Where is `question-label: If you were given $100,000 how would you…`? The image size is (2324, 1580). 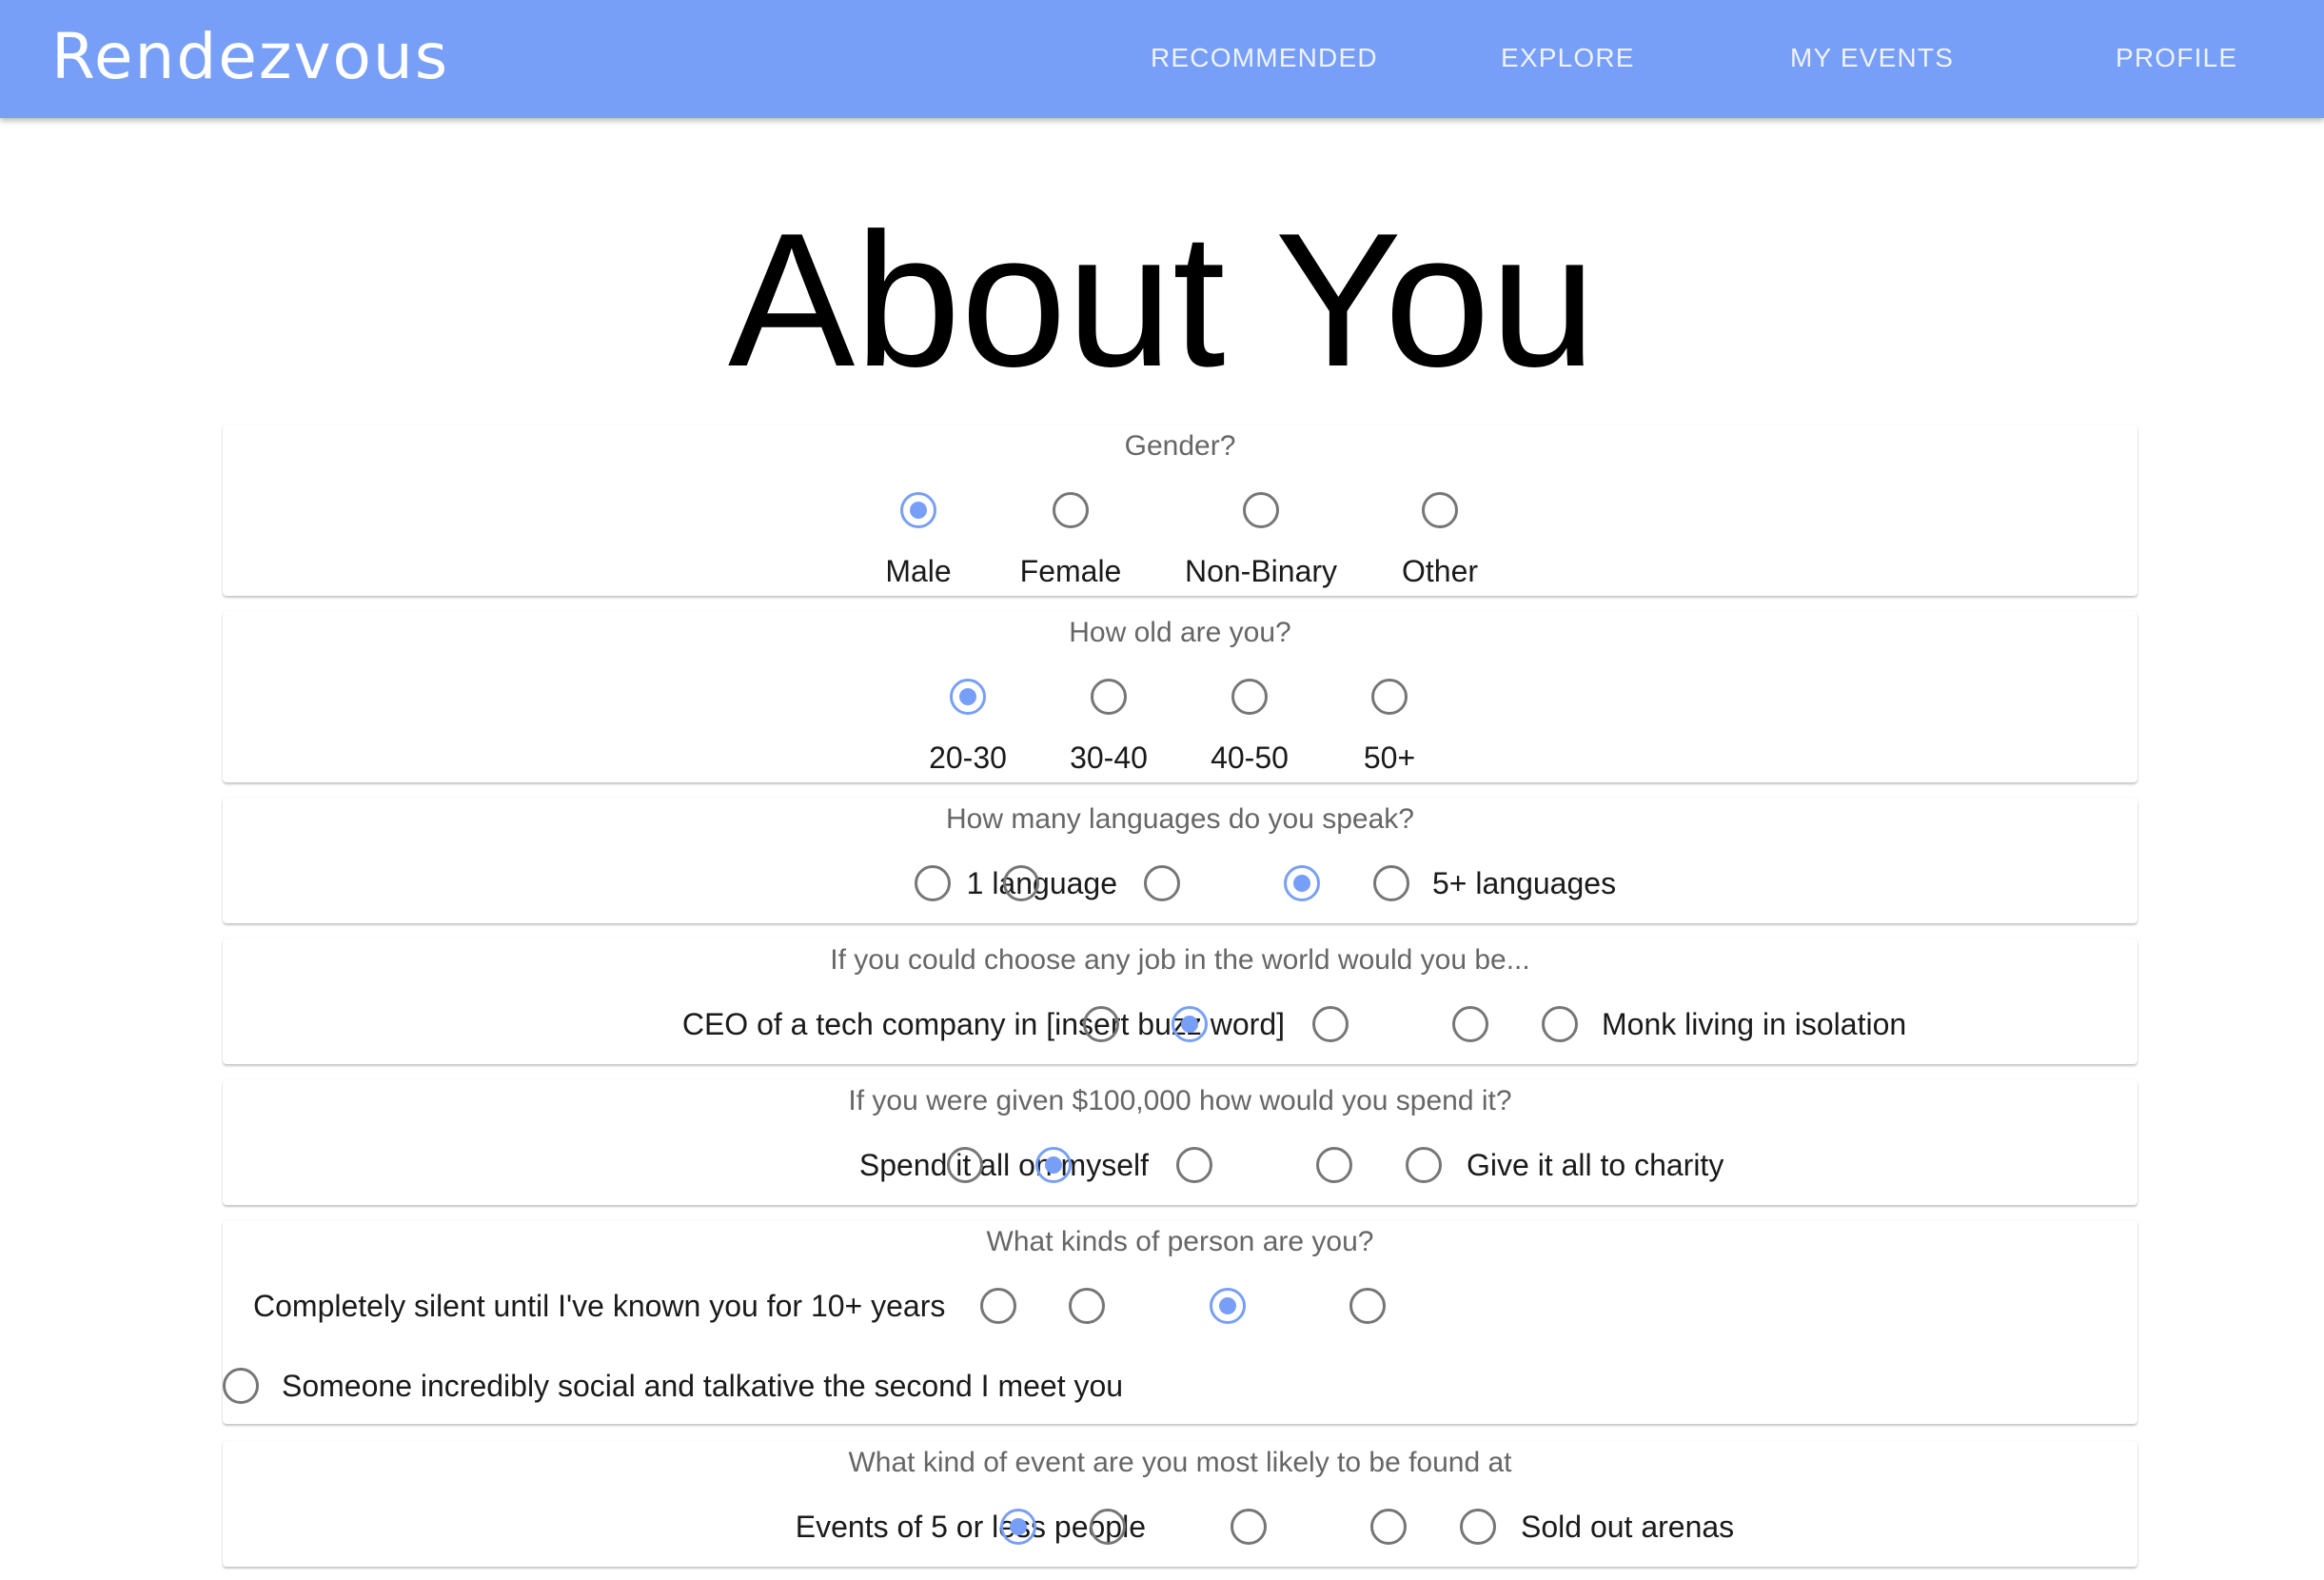 question-label: If you were given $100,000 how would you… is located at coordinates (1180, 1100).